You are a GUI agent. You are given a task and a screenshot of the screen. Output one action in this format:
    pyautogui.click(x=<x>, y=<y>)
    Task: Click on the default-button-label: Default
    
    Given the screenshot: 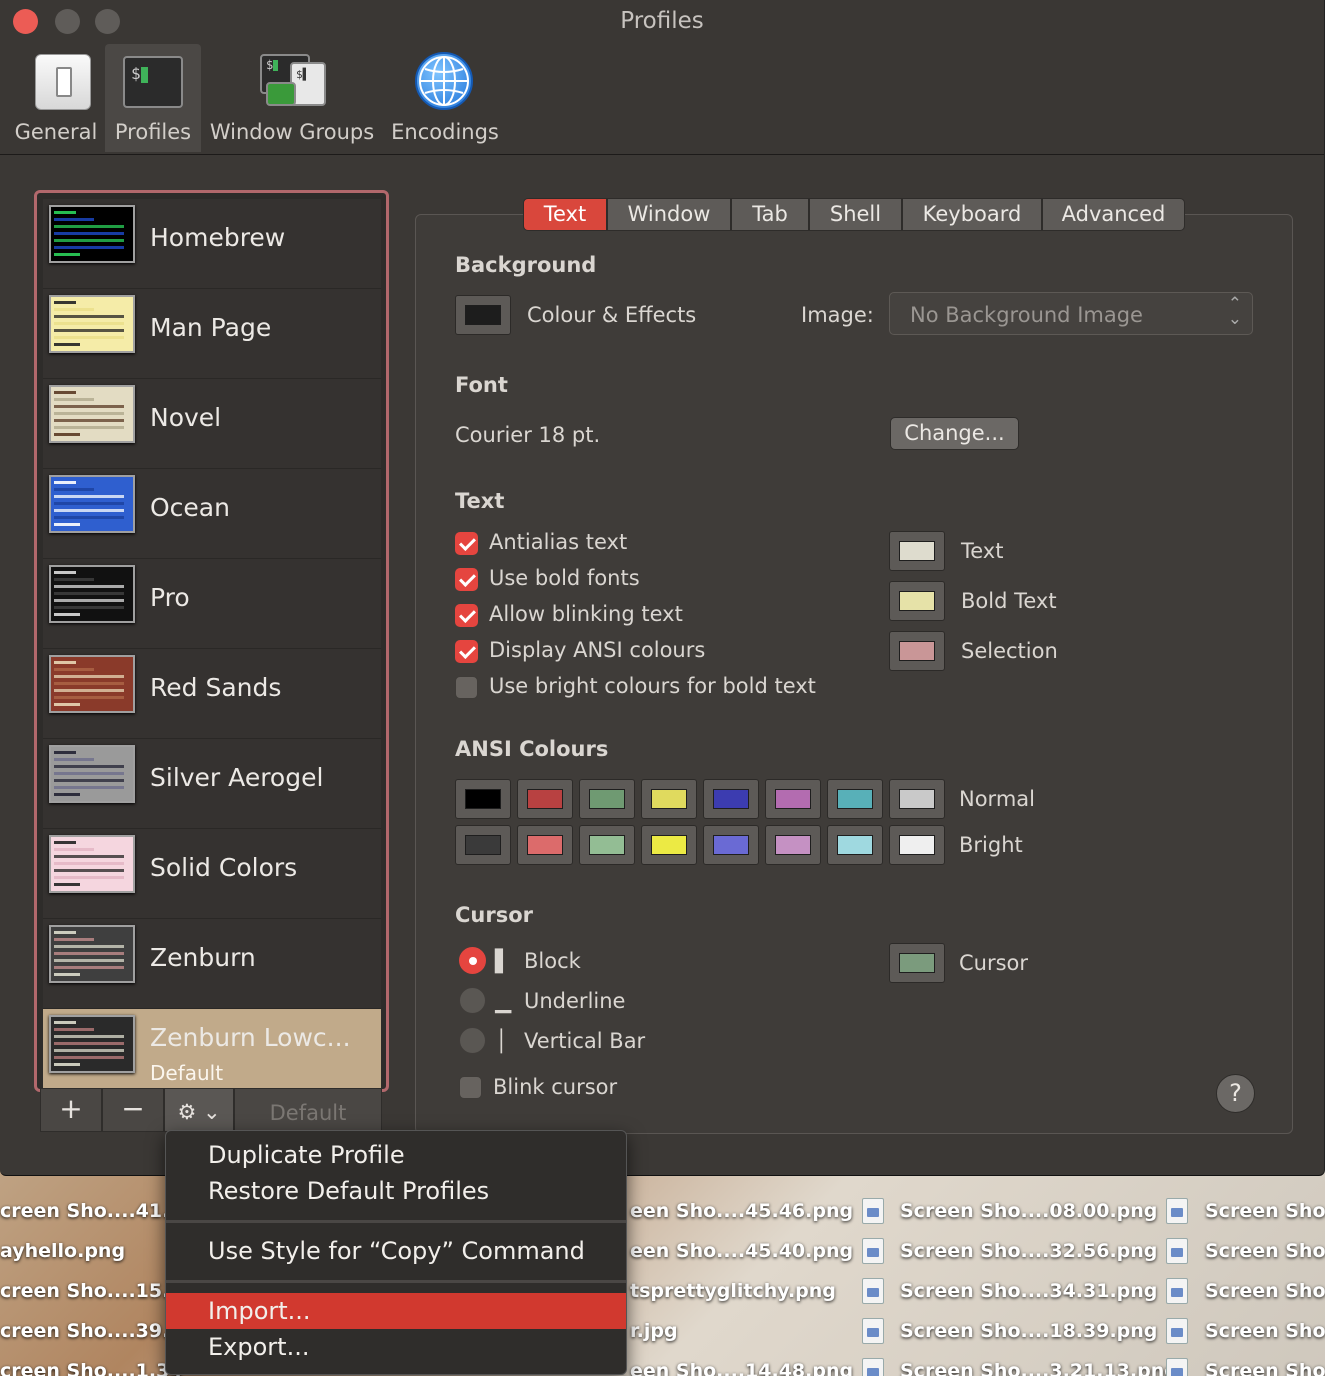 What is the action you would take?
    pyautogui.click(x=308, y=1113)
    